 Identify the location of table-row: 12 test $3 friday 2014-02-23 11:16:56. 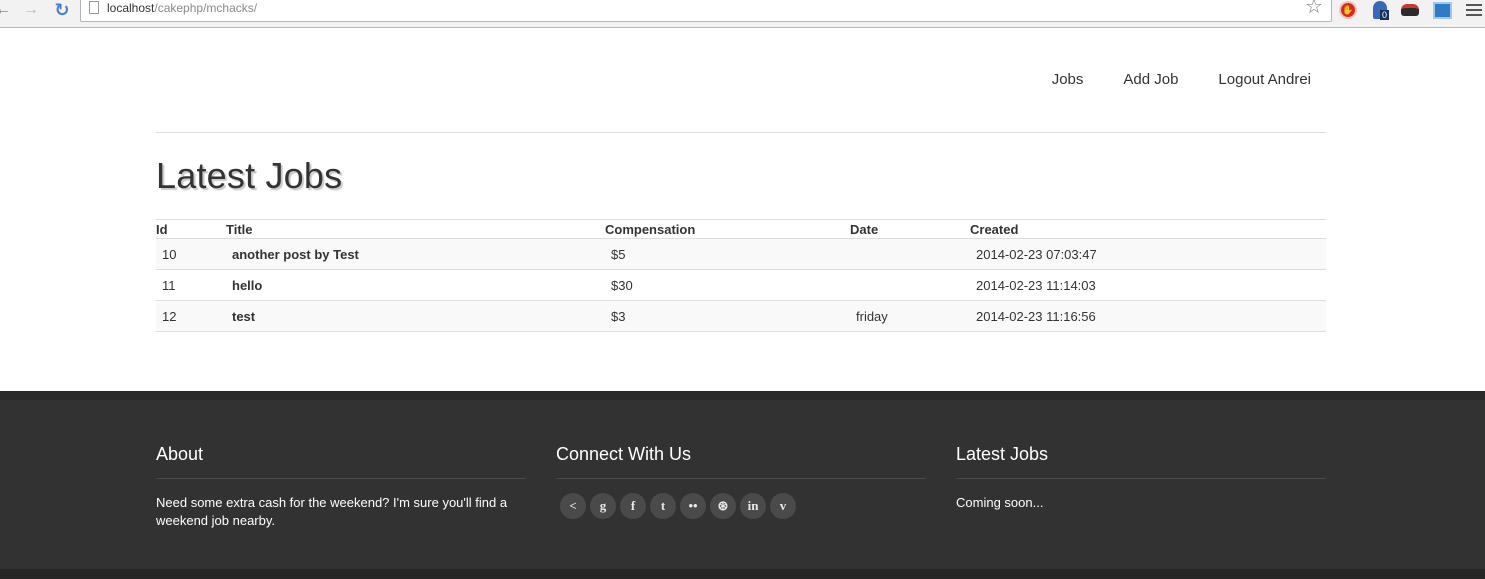
(741, 316).